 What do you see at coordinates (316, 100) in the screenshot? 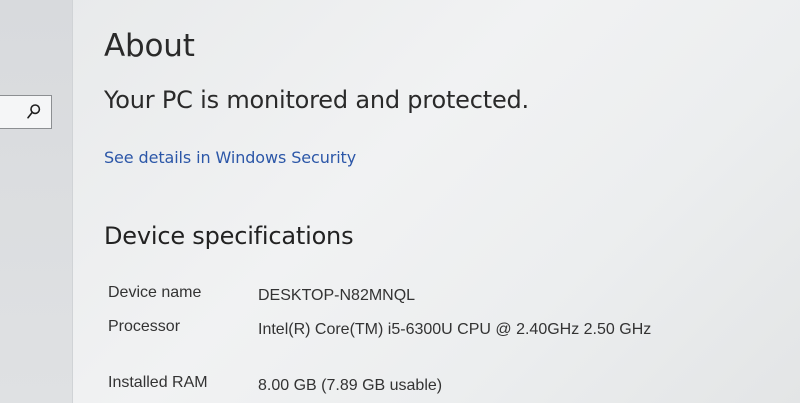
I see `protection-status: Your PC is monitored and protected.` at bounding box center [316, 100].